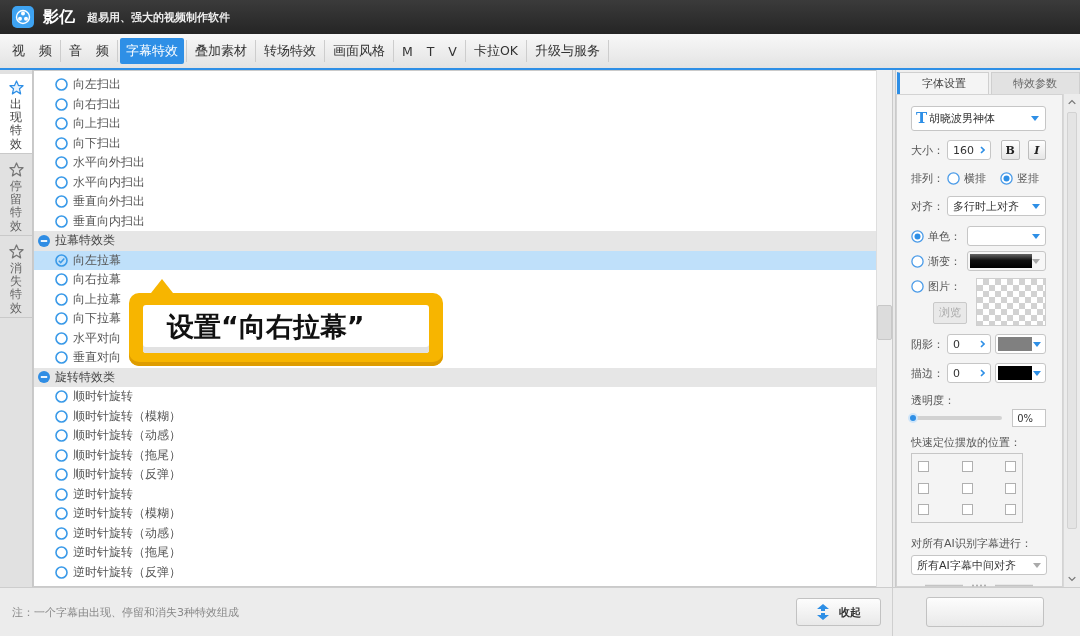 The image size is (1080, 636). I want to click on menu-tab: 卡拉OK, so click(495, 51).